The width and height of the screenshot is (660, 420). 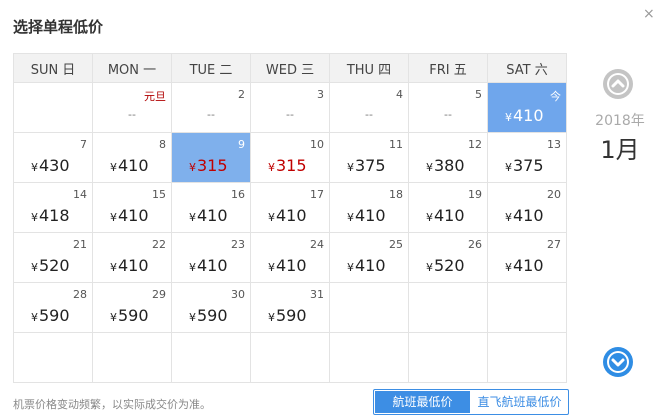 I want to click on calendar-day-cell: 10 ¥315, so click(x=290, y=157).